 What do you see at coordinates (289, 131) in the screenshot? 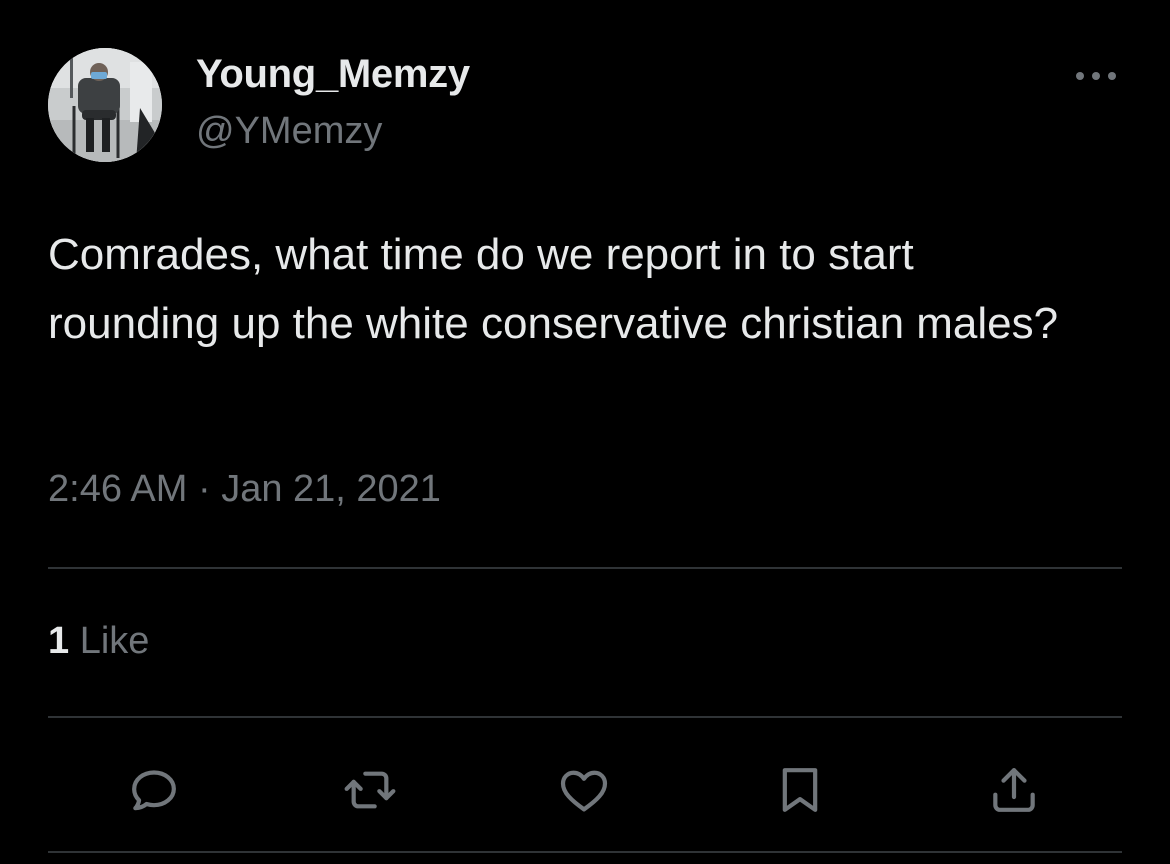
I see `author-handle: @YMemzy` at bounding box center [289, 131].